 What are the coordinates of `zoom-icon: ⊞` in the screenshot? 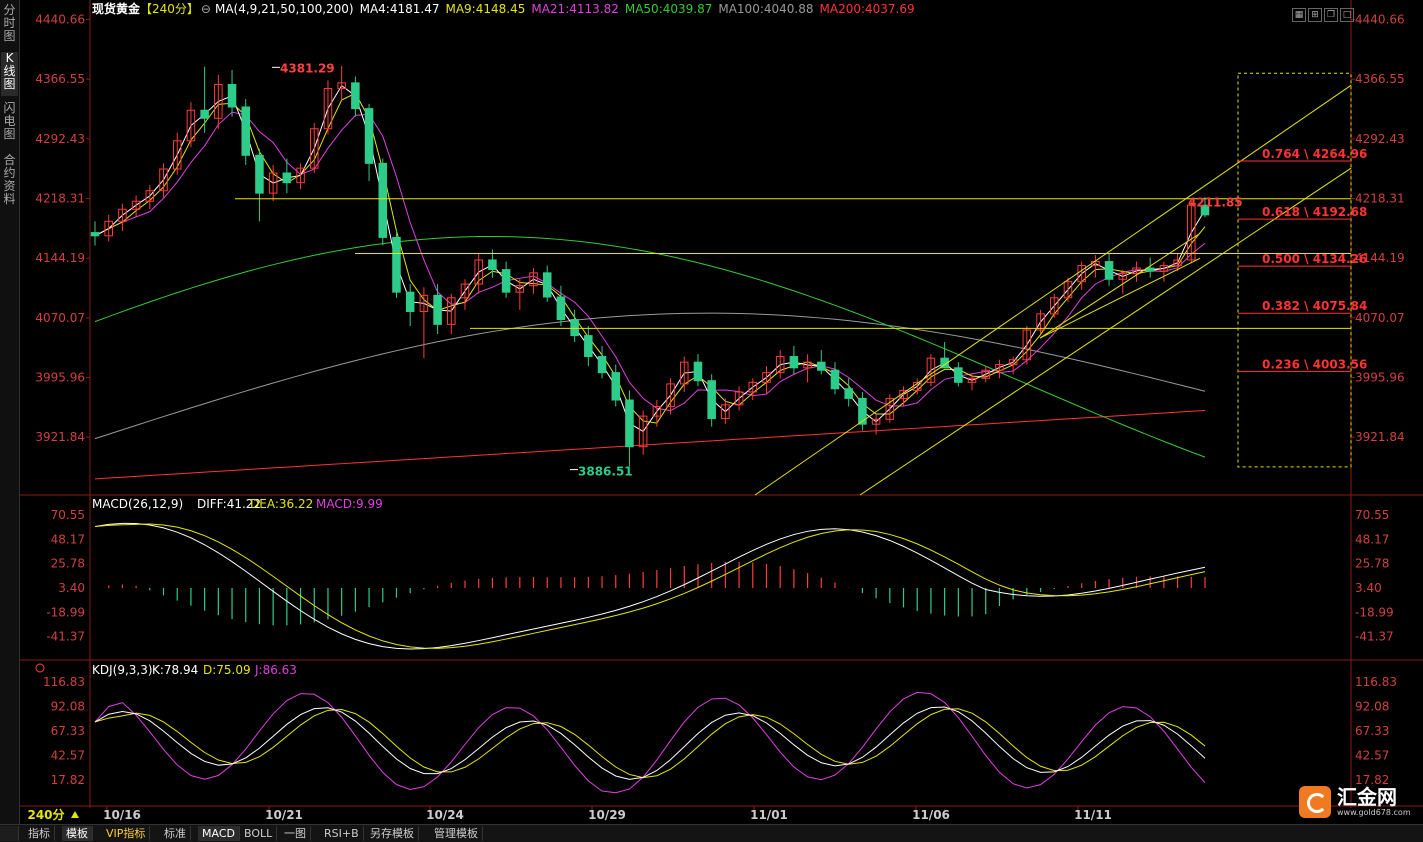 It's located at (1315, 15).